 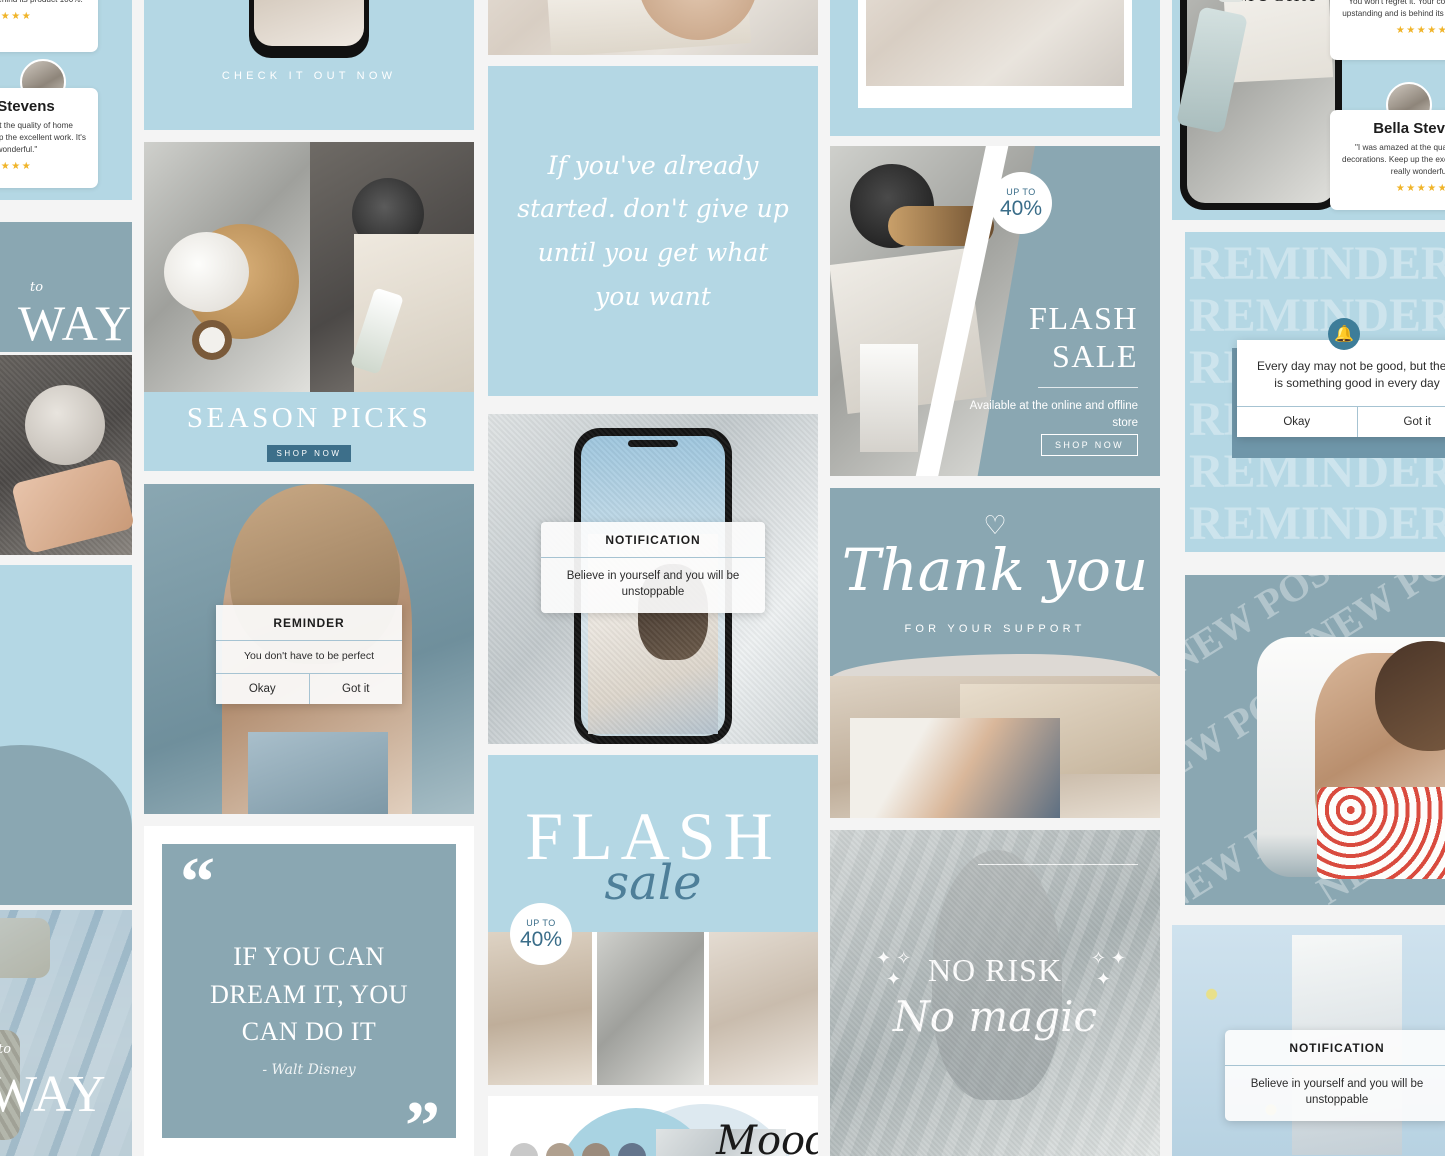 I want to click on floral-skirt, so click(x=1381, y=833).